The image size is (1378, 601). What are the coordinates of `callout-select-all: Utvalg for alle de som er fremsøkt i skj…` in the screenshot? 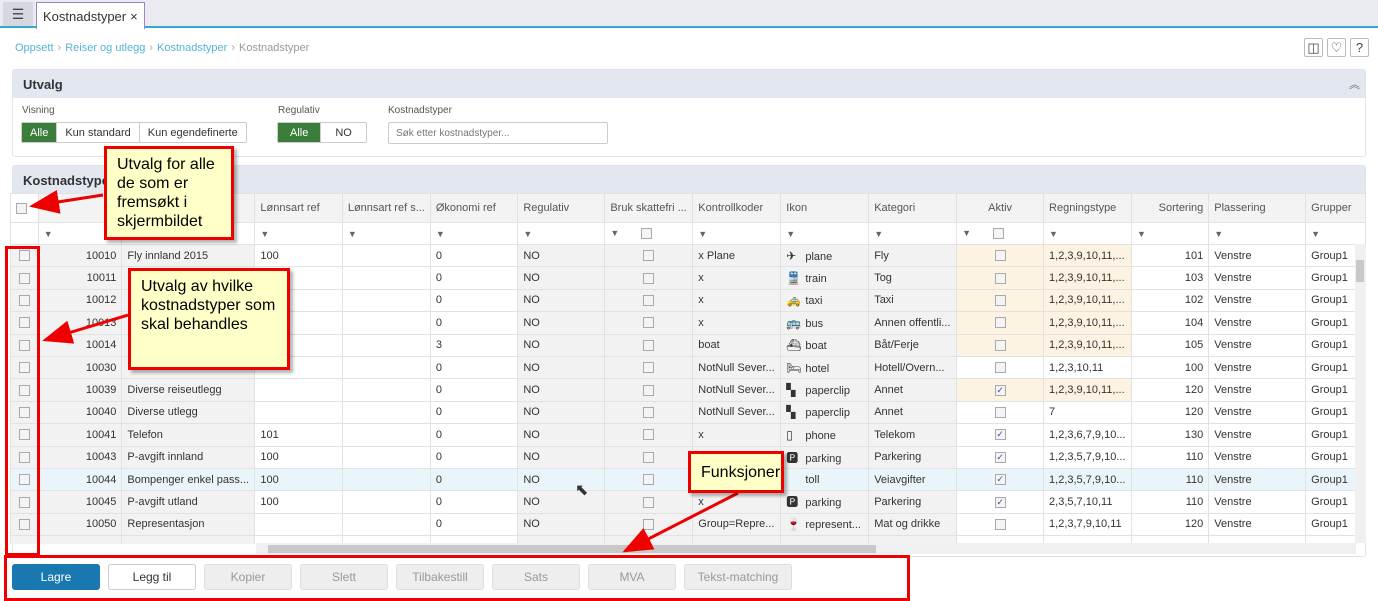 It's located at (169, 193).